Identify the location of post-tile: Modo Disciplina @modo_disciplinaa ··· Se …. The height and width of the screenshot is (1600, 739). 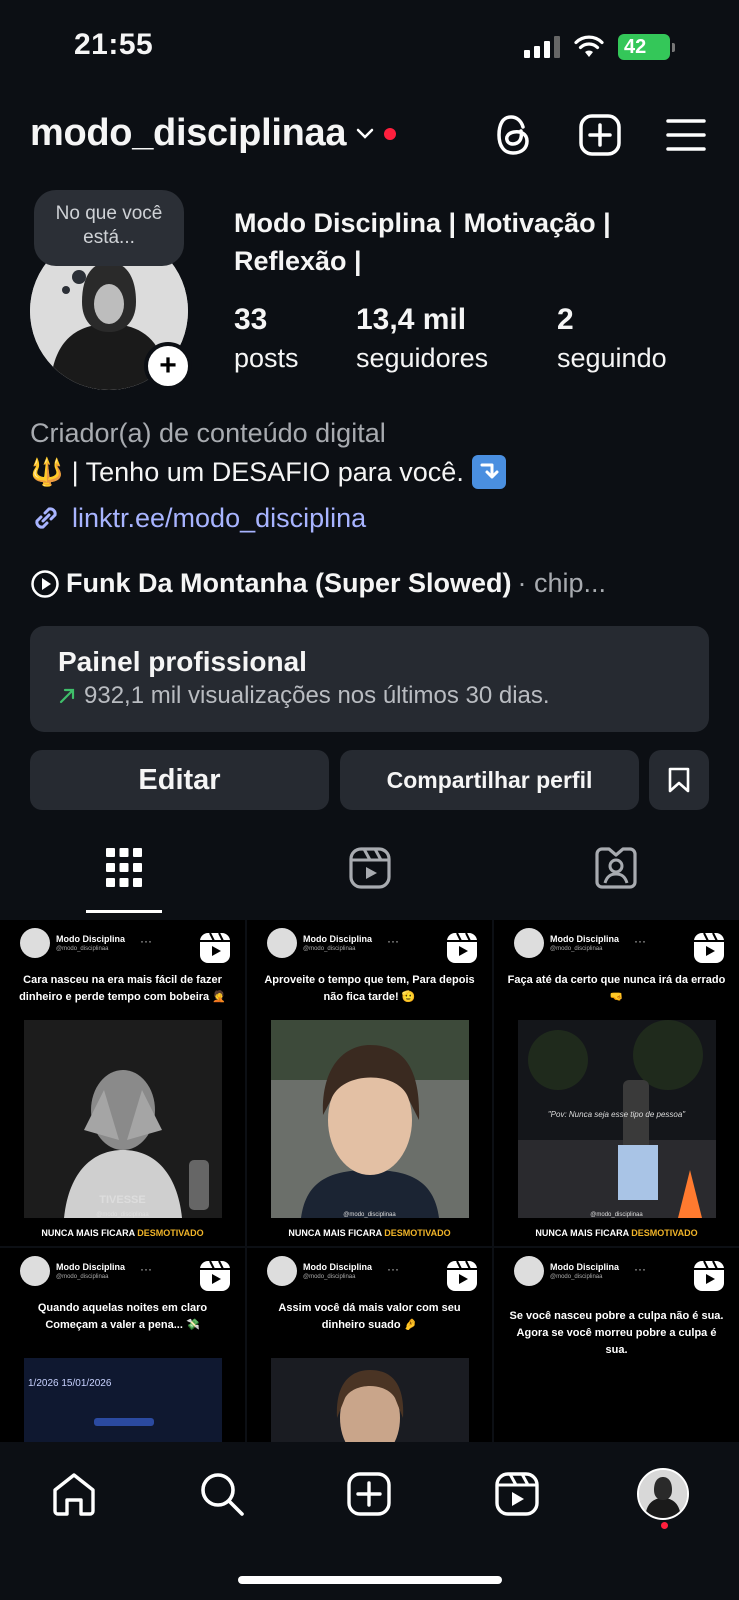
(616, 1345).